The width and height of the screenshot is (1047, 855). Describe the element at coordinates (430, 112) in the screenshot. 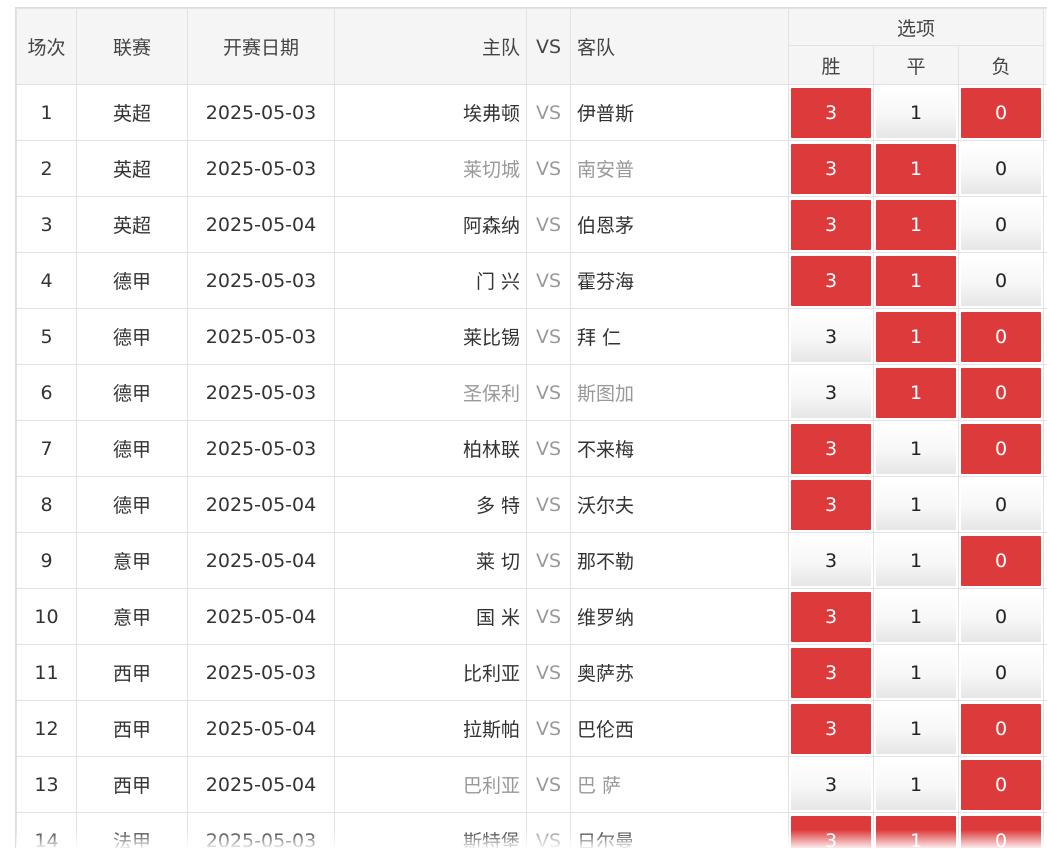

I see `row-home-team: 埃弗顿` at that location.